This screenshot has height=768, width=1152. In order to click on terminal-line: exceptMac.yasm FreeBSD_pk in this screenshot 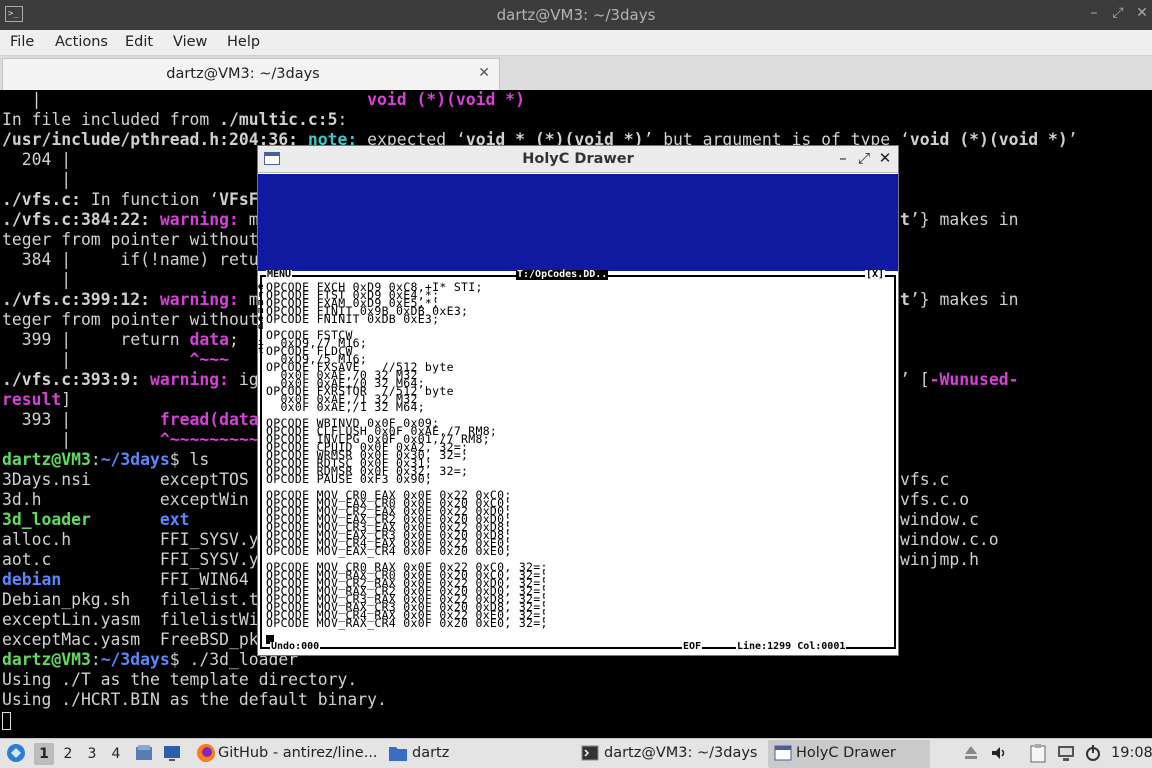, I will do `click(130, 640)`.